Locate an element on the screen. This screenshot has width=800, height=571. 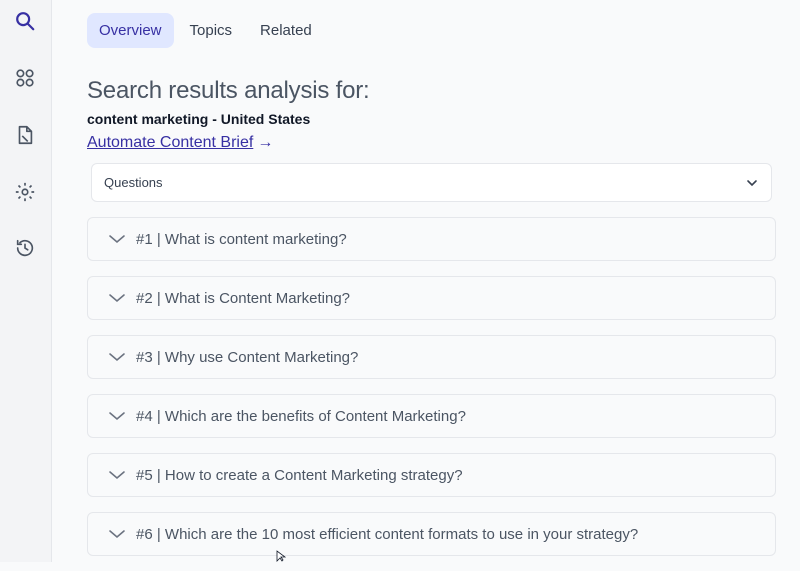
tab-bar: Overview Topics Related is located at coordinates (205, 30).